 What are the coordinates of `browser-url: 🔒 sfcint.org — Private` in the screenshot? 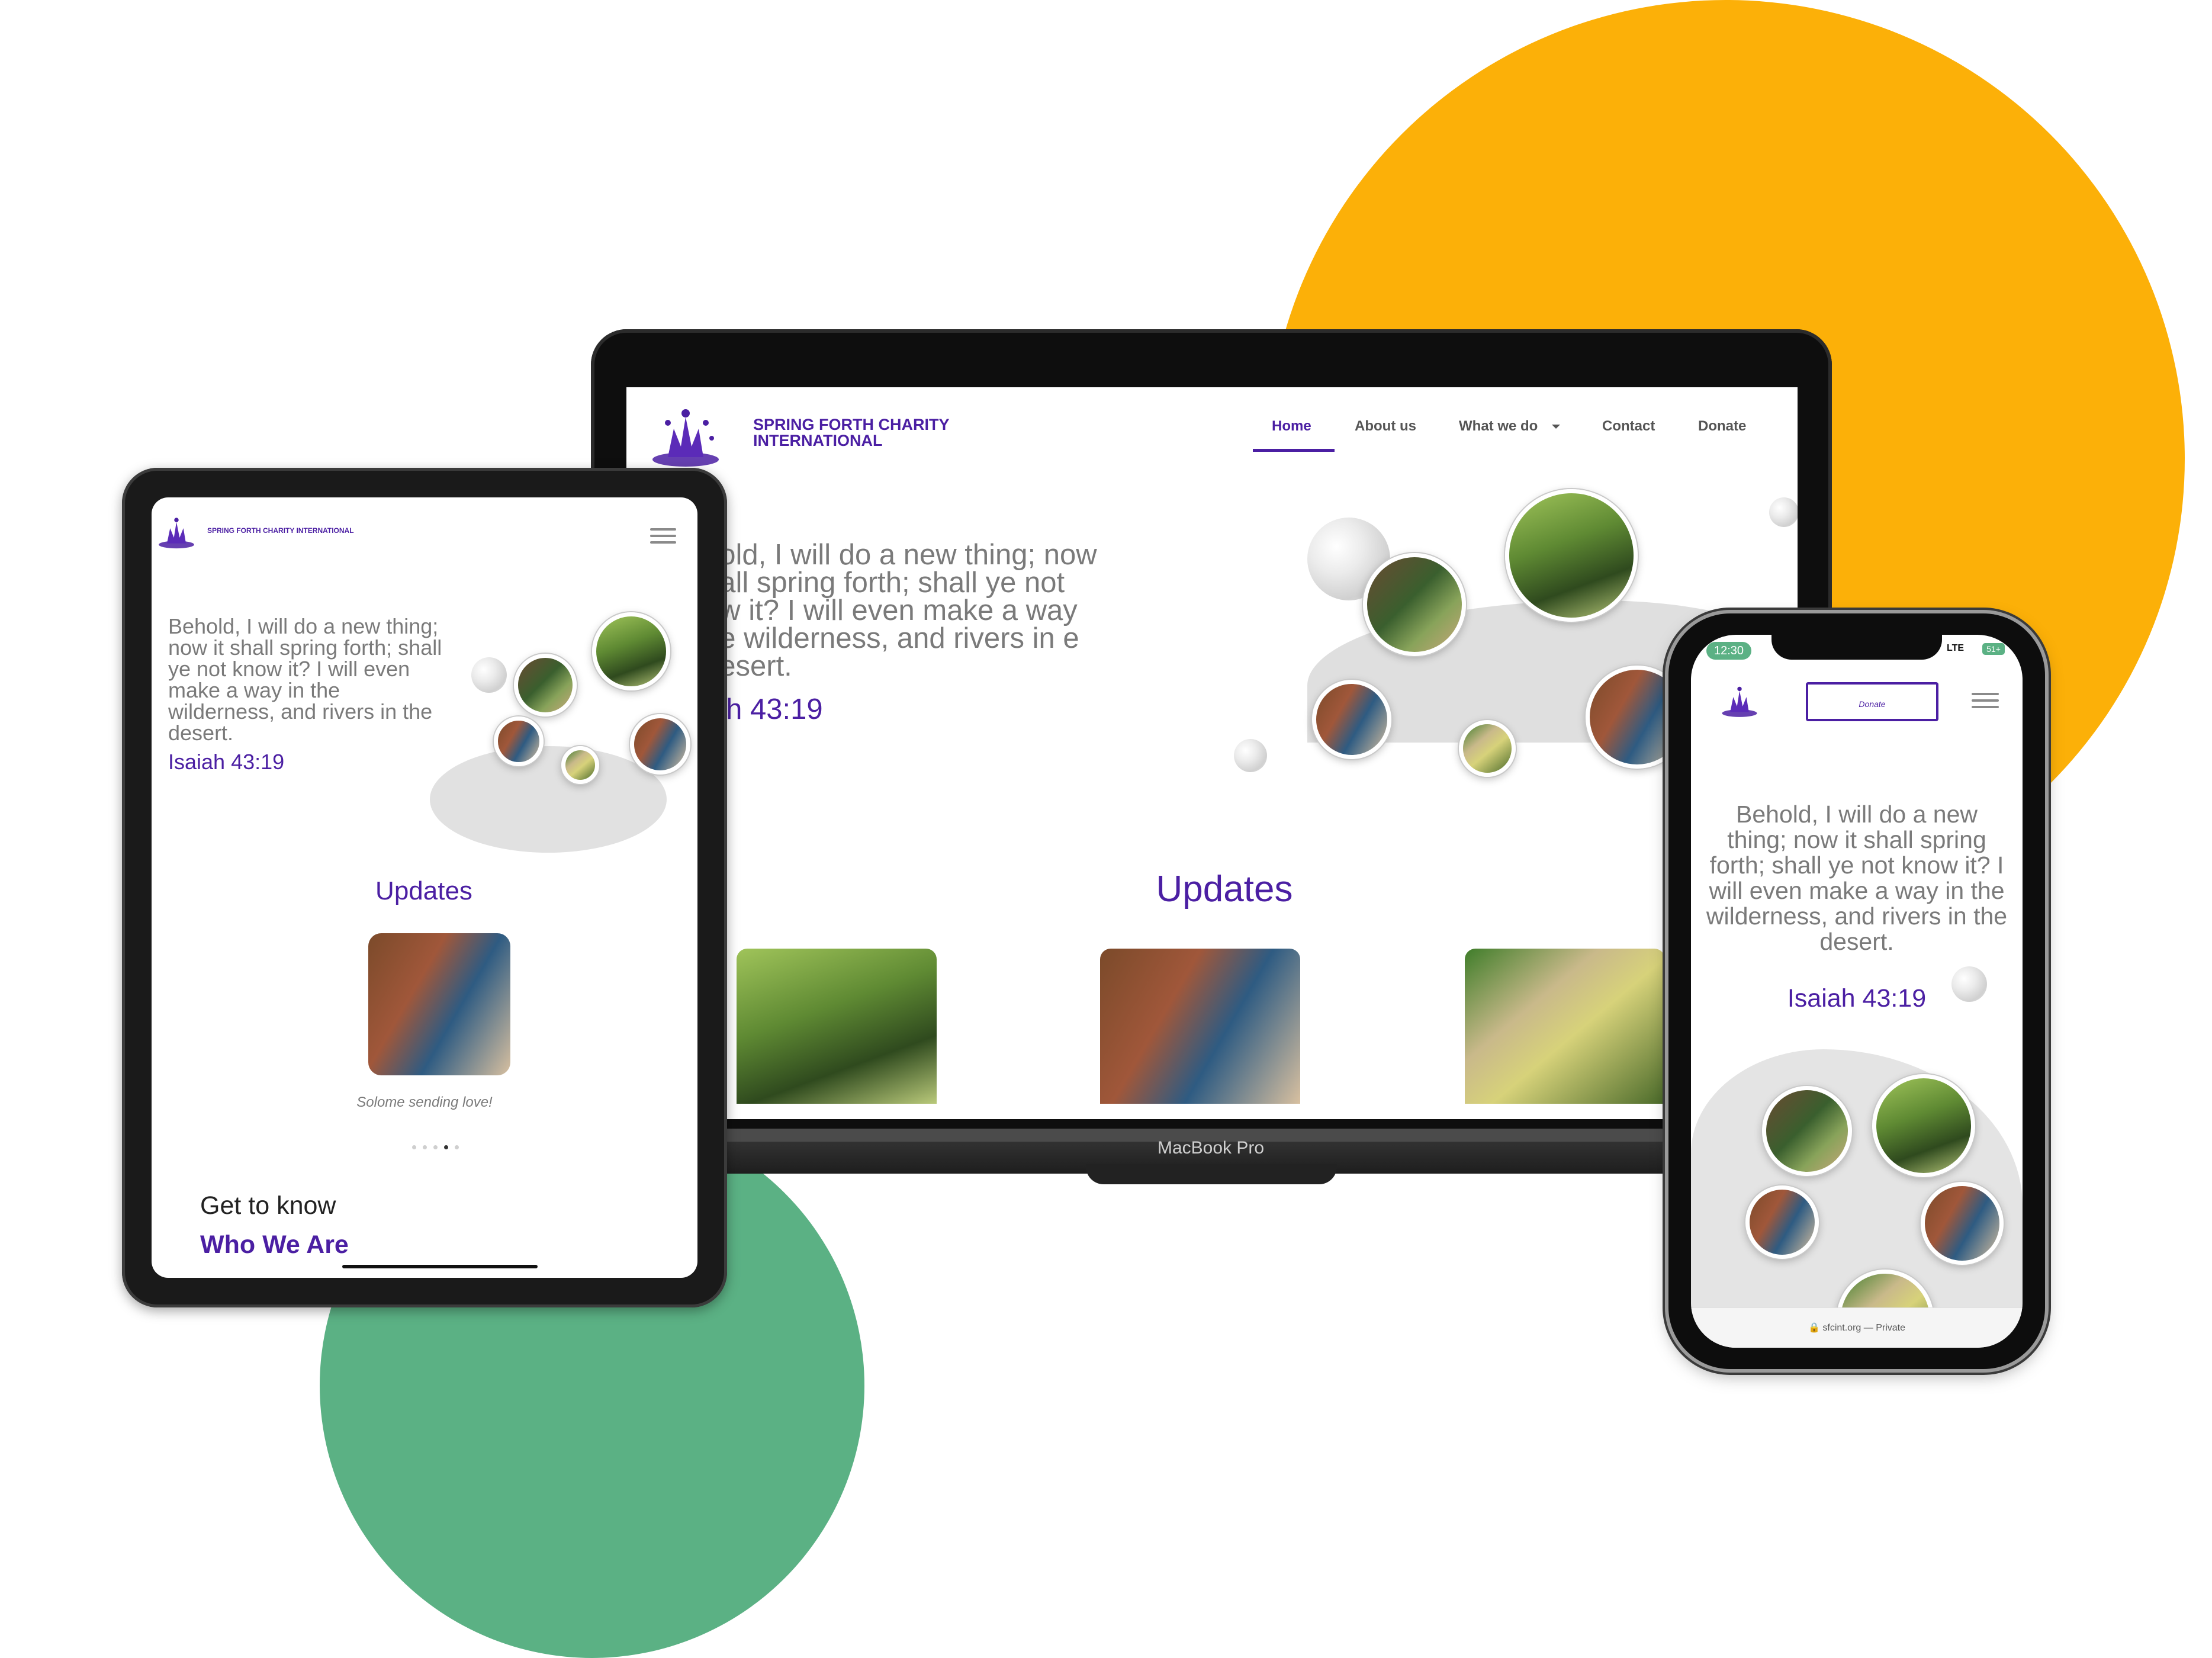 It's located at (1857, 1328).